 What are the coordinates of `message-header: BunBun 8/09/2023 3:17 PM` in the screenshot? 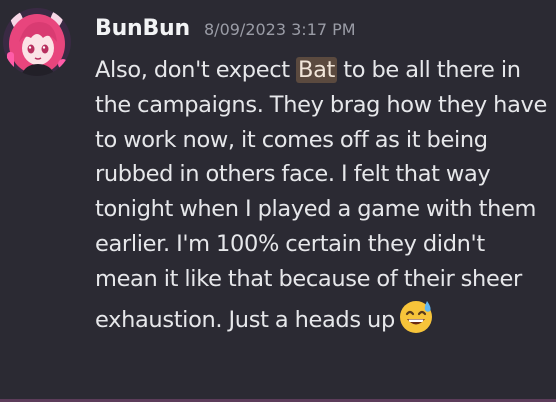 It's located at (225, 32).